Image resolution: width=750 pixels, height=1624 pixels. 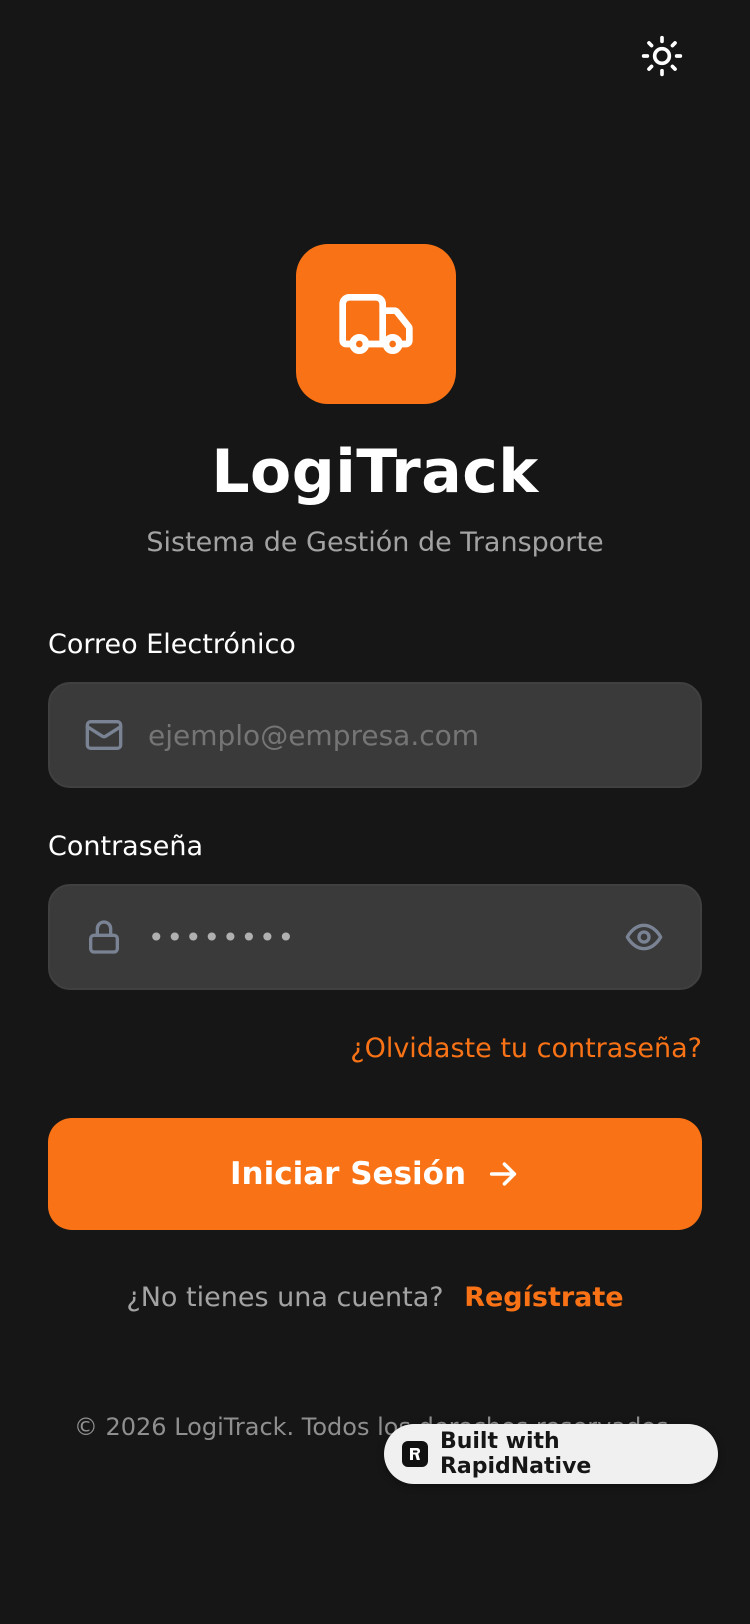 I want to click on app-subtitle: Sistema de Gestión de Transporte, so click(x=375, y=542).